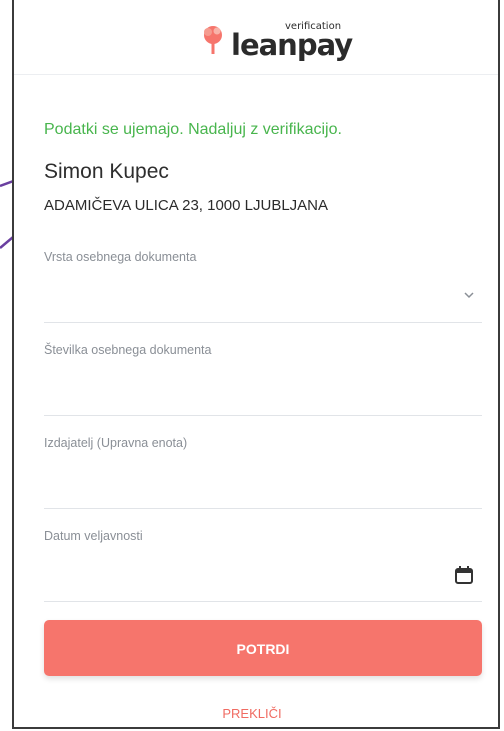 The height and width of the screenshot is (731, 504). I want to click on chevron-down-icon, so click(469, 295).